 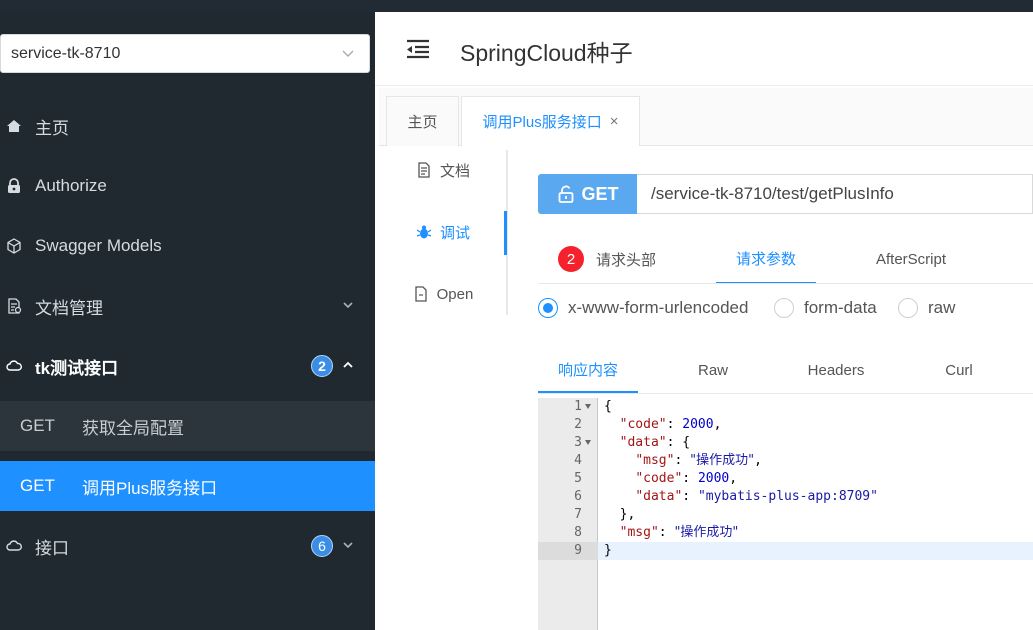 I want to click on sidebar-item-authorize: Authorize, so click(x=187, y=186).